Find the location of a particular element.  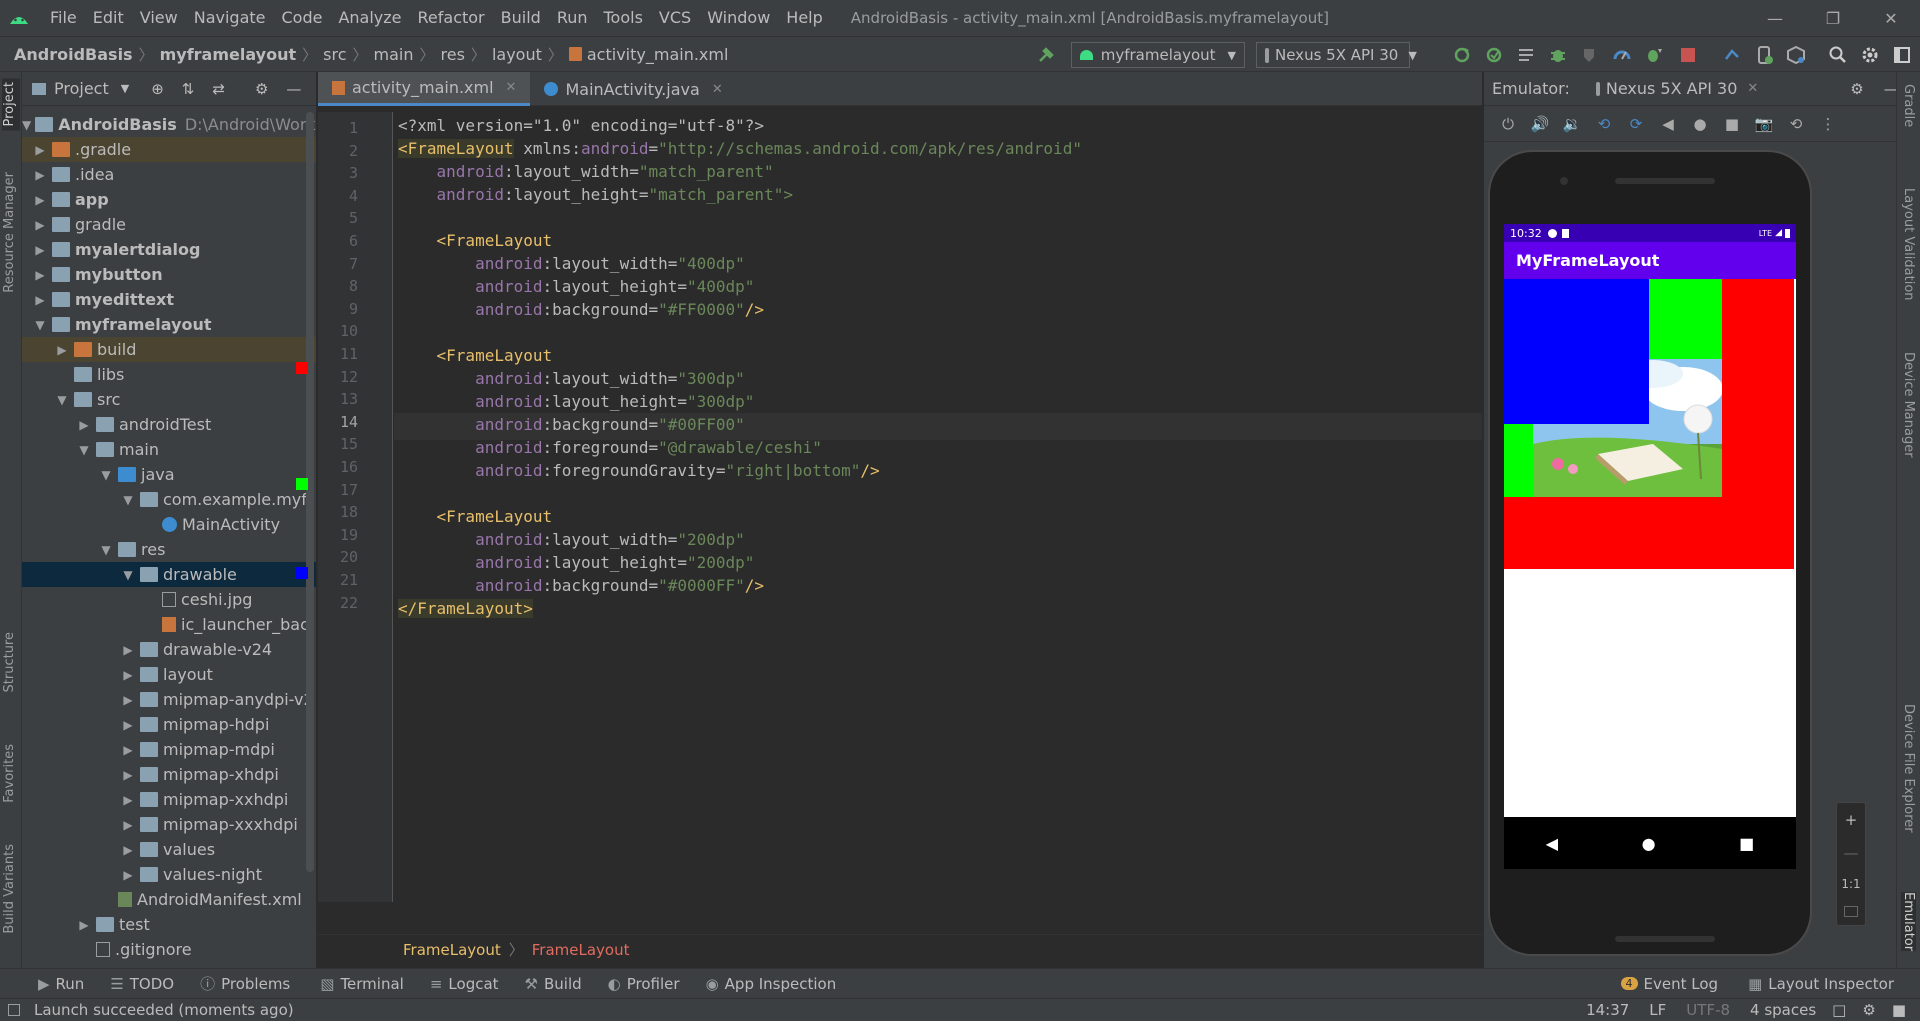

emulator-device-tab: Nexus 5X API 30 is located at coordinates (1672, 88).